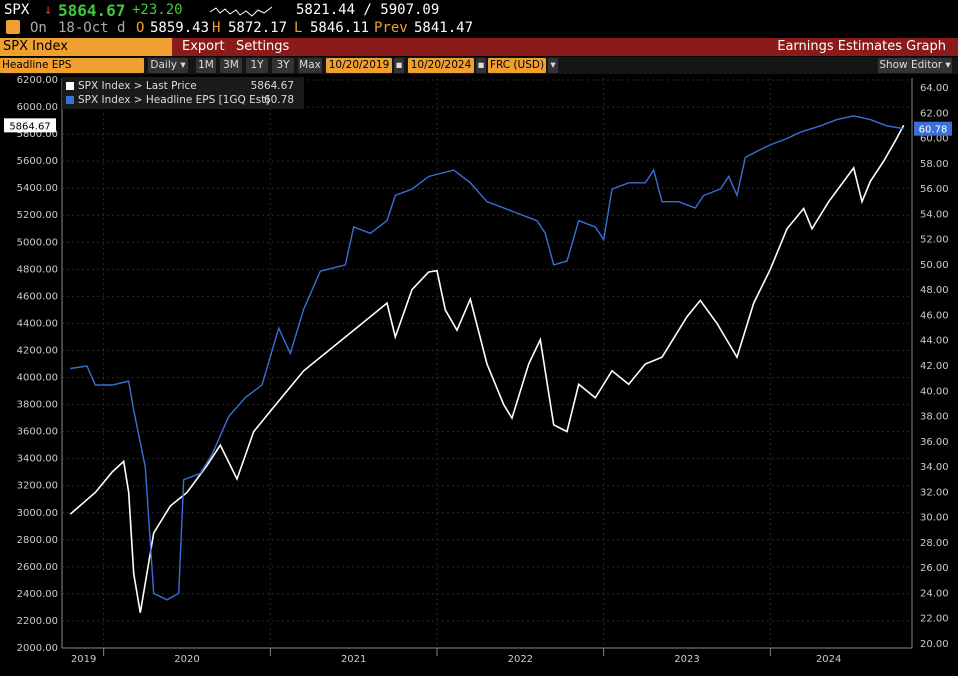 This screenshot has height=676, width=958. Describe the element at coordinates (934, 492) in the screenshot. I see `right-tick-label: 32.00` at that location.